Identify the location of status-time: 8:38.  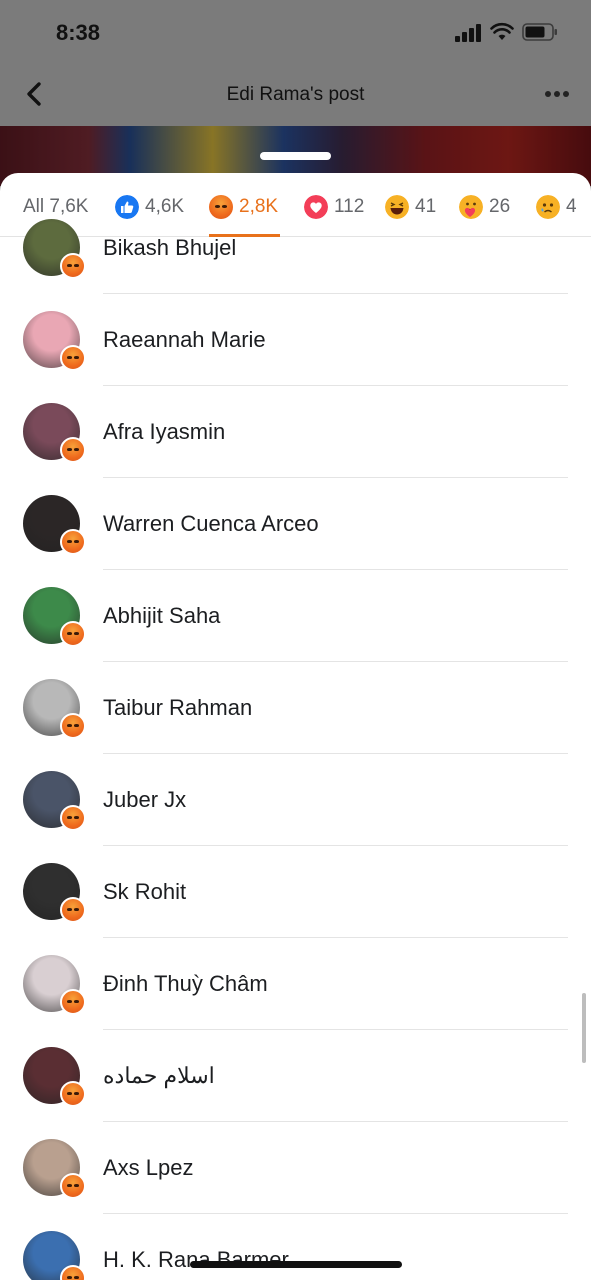
(78, 32).